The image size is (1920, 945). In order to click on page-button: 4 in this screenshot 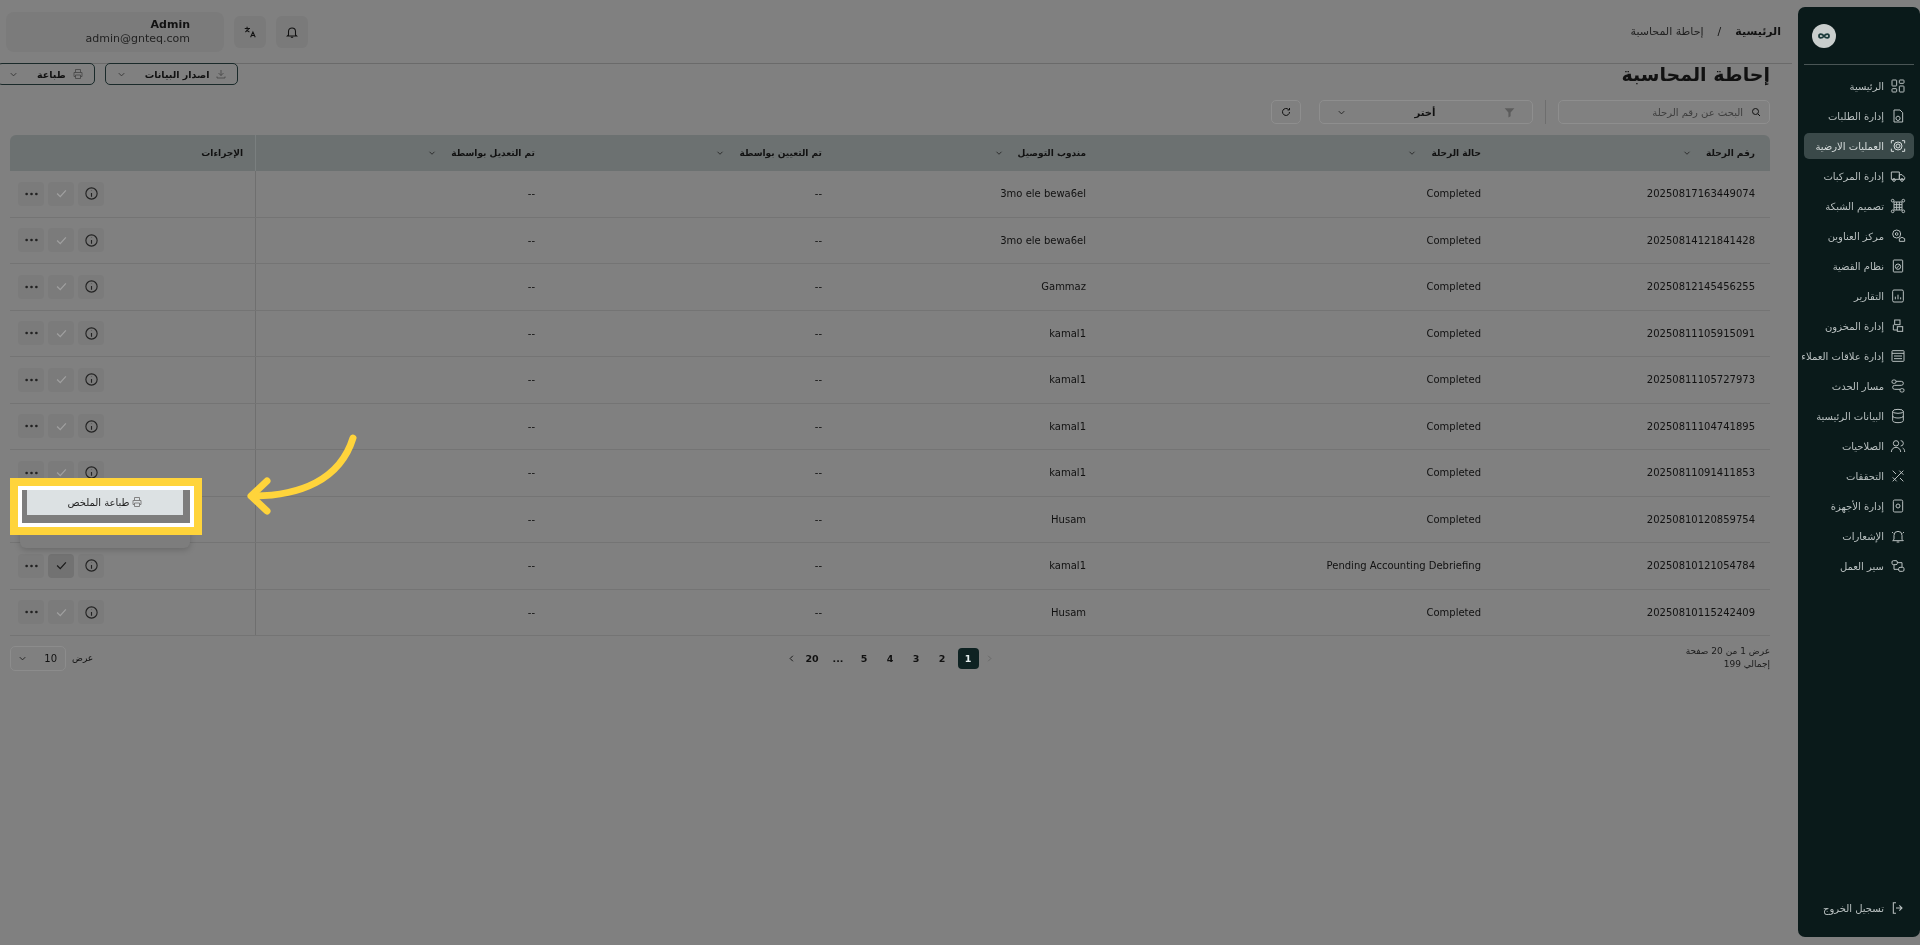, I will do `click(890, 658)`.